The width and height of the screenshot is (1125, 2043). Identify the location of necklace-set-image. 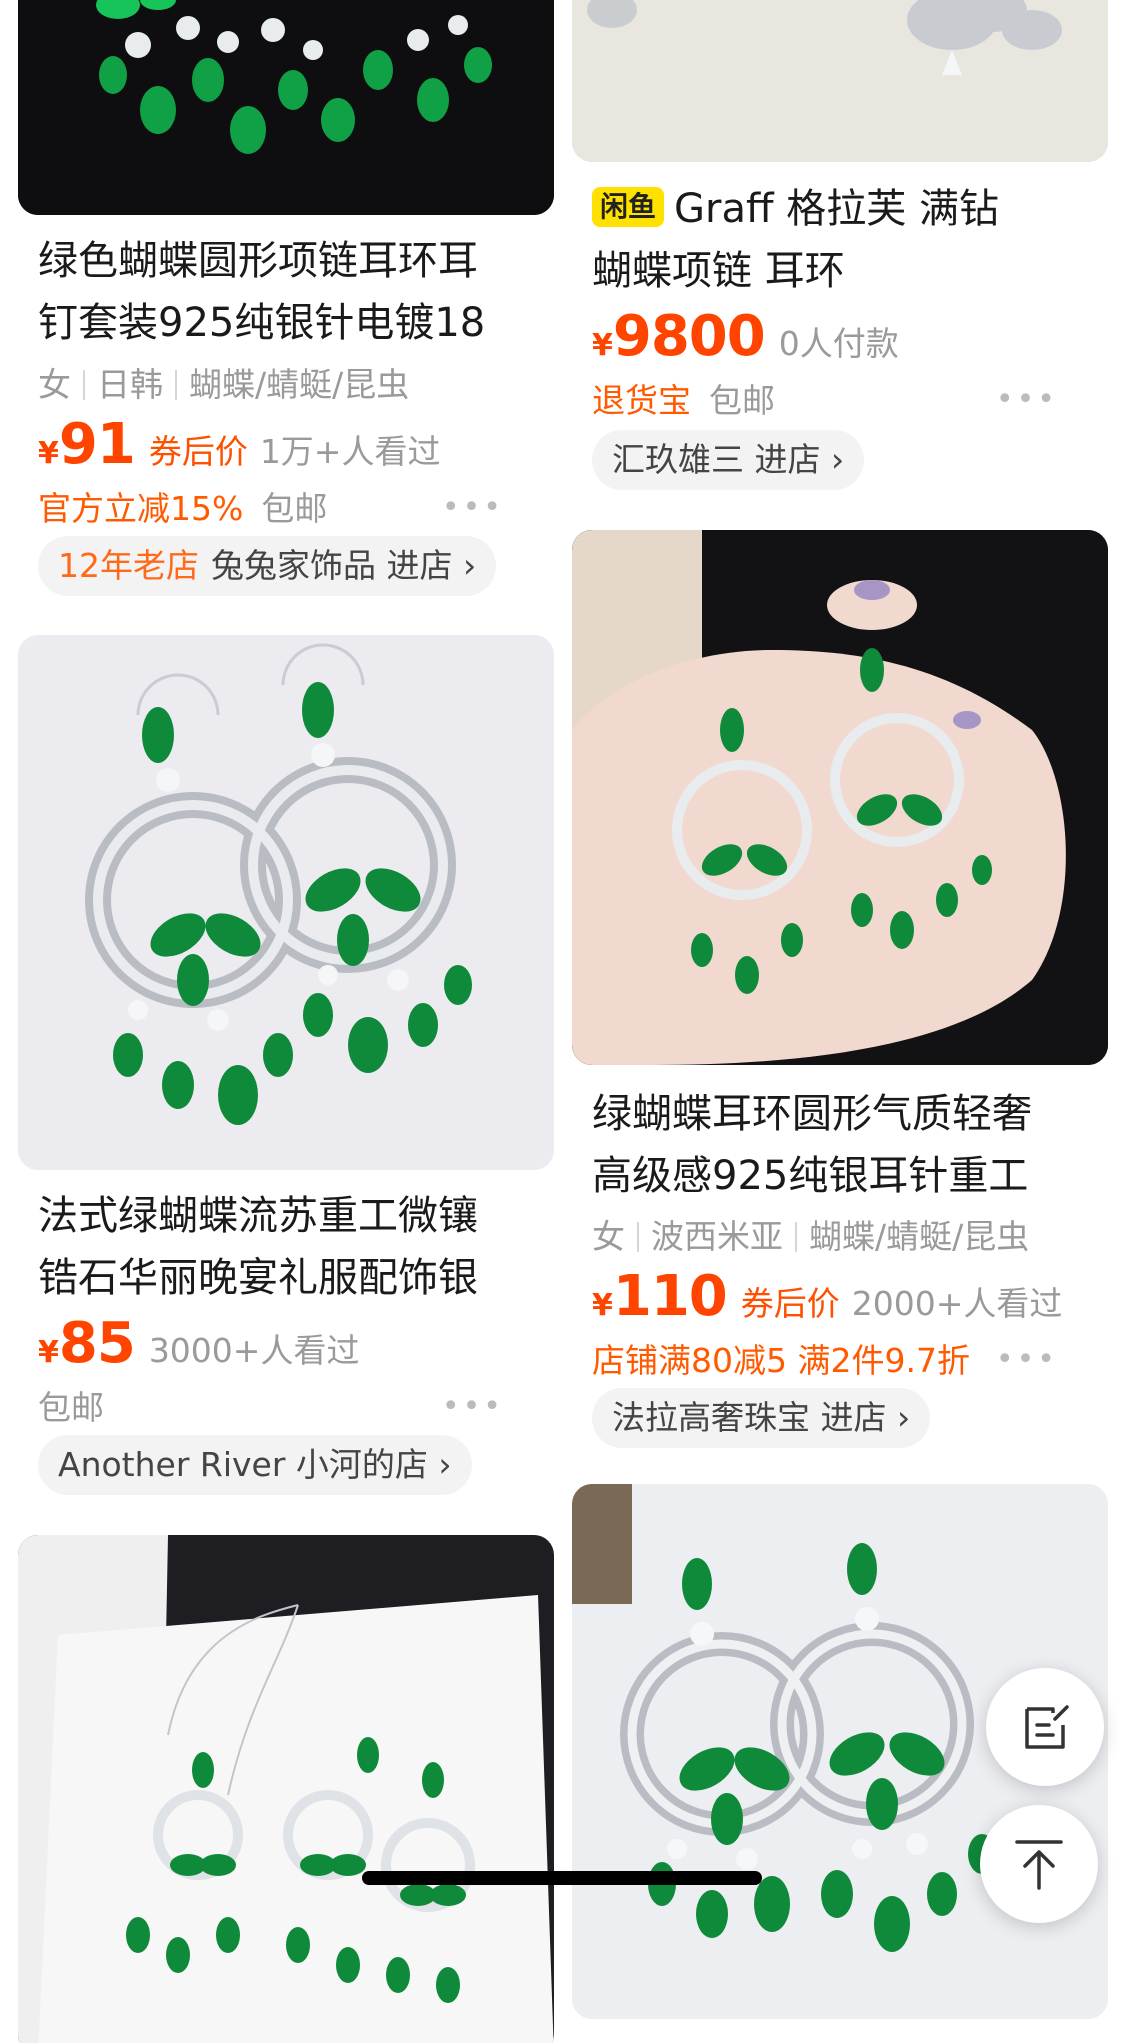
(286, 1789).